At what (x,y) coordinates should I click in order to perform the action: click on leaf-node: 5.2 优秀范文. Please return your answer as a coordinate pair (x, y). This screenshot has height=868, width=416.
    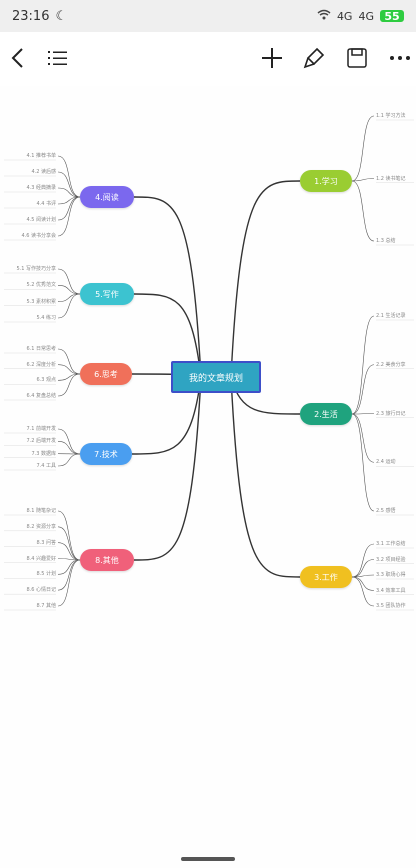
    Looking at the image, I should click on (41, 284).